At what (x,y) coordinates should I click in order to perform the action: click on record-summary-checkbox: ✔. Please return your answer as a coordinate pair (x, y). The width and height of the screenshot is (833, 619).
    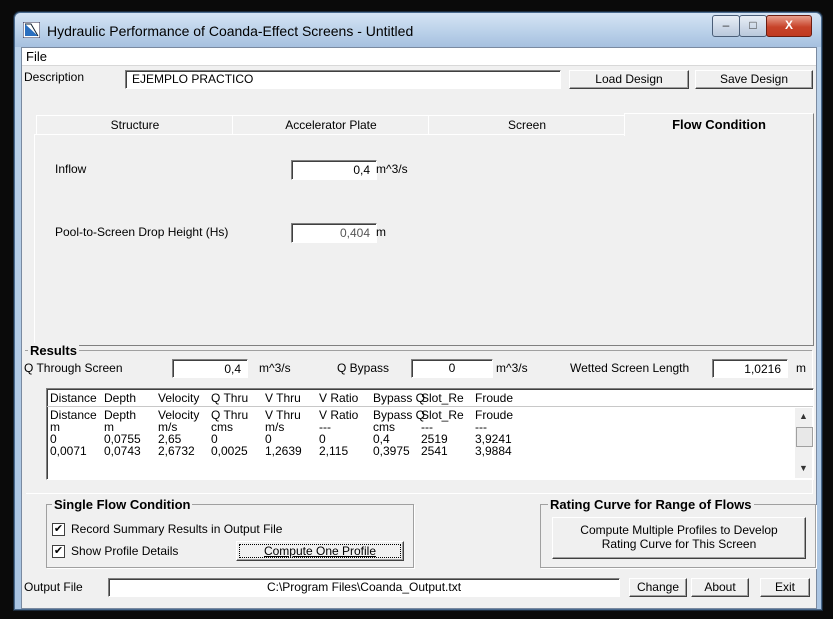
    Looking at the image, I should click on (58, 529).